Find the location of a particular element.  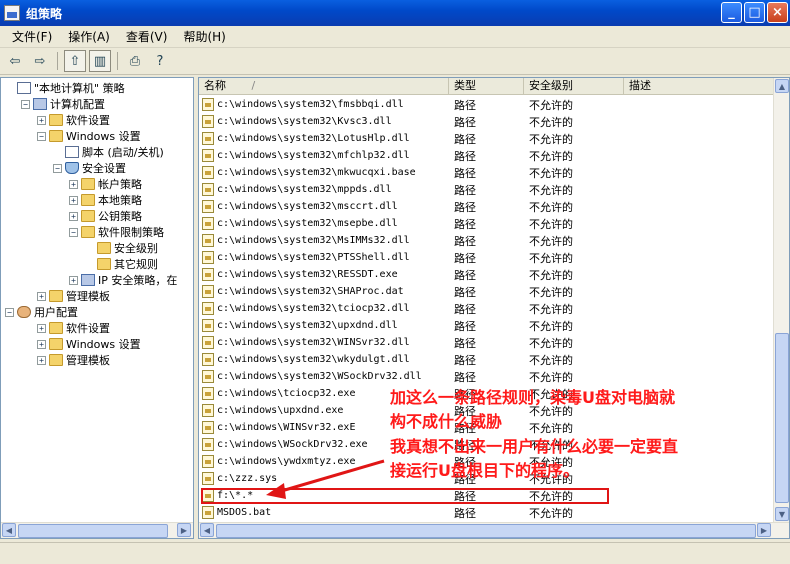

maximize-button: □ is located at coordinates (754, 12).